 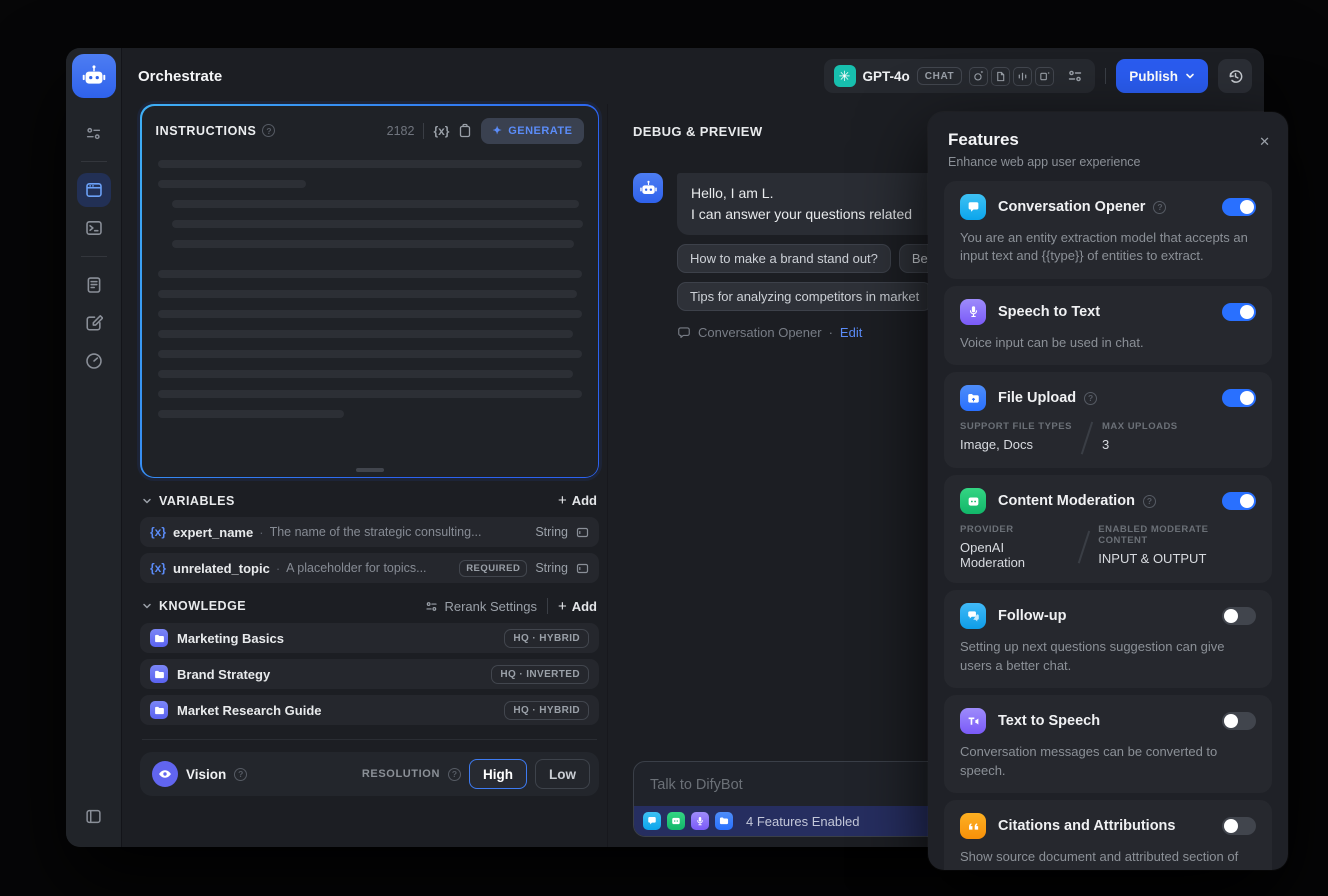 What do you see at coordinates (369, 638) in the screenshot?
I see `knowledge-row: Marketing Basics HQ · HYBRID` at bounding box center [369, 638].